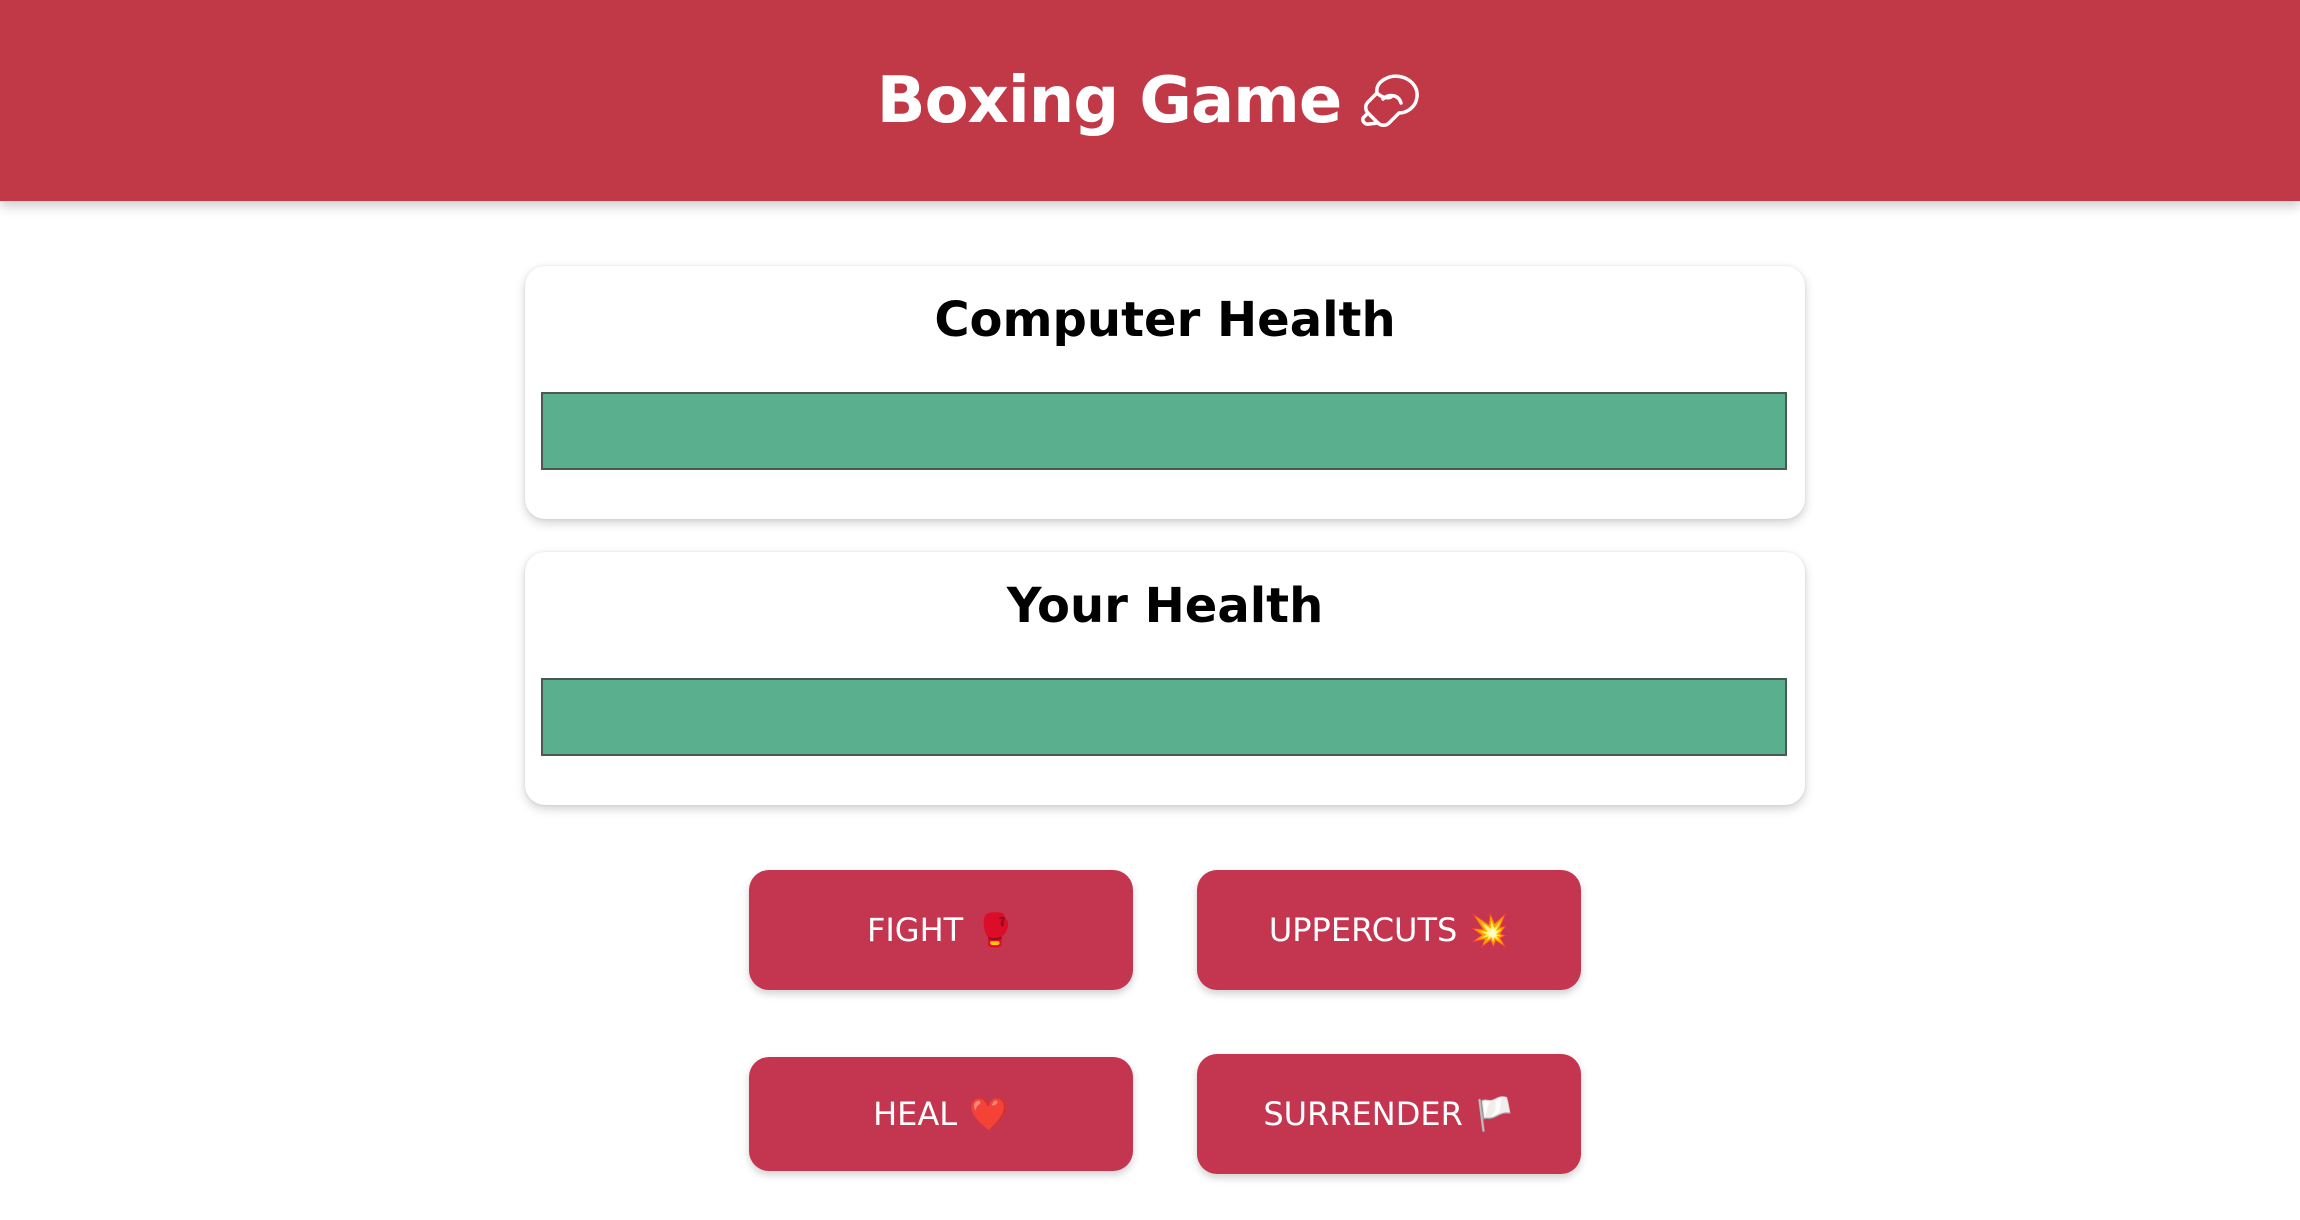 The image size is (2300, 1220). Describe the element at coordinates (1363, 1114) in the screenshot. I see `surrender-label: SURRENDER` at that location.